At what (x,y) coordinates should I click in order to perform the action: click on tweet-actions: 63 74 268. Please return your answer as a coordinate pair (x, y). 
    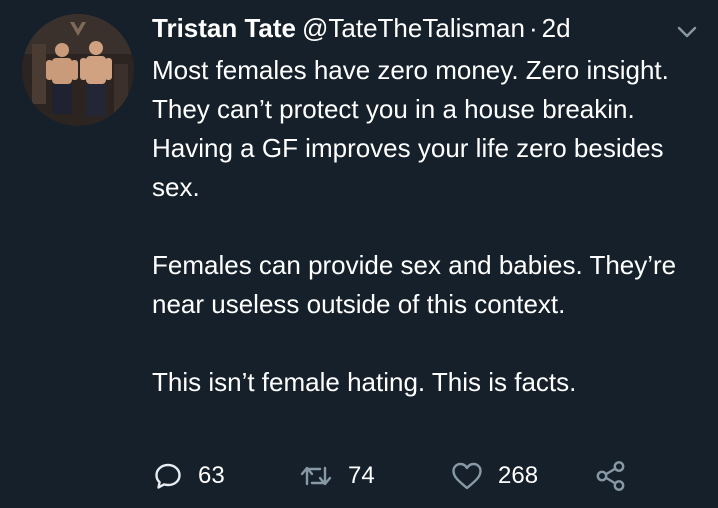
    Looking at the image, I should click on (402, 476).